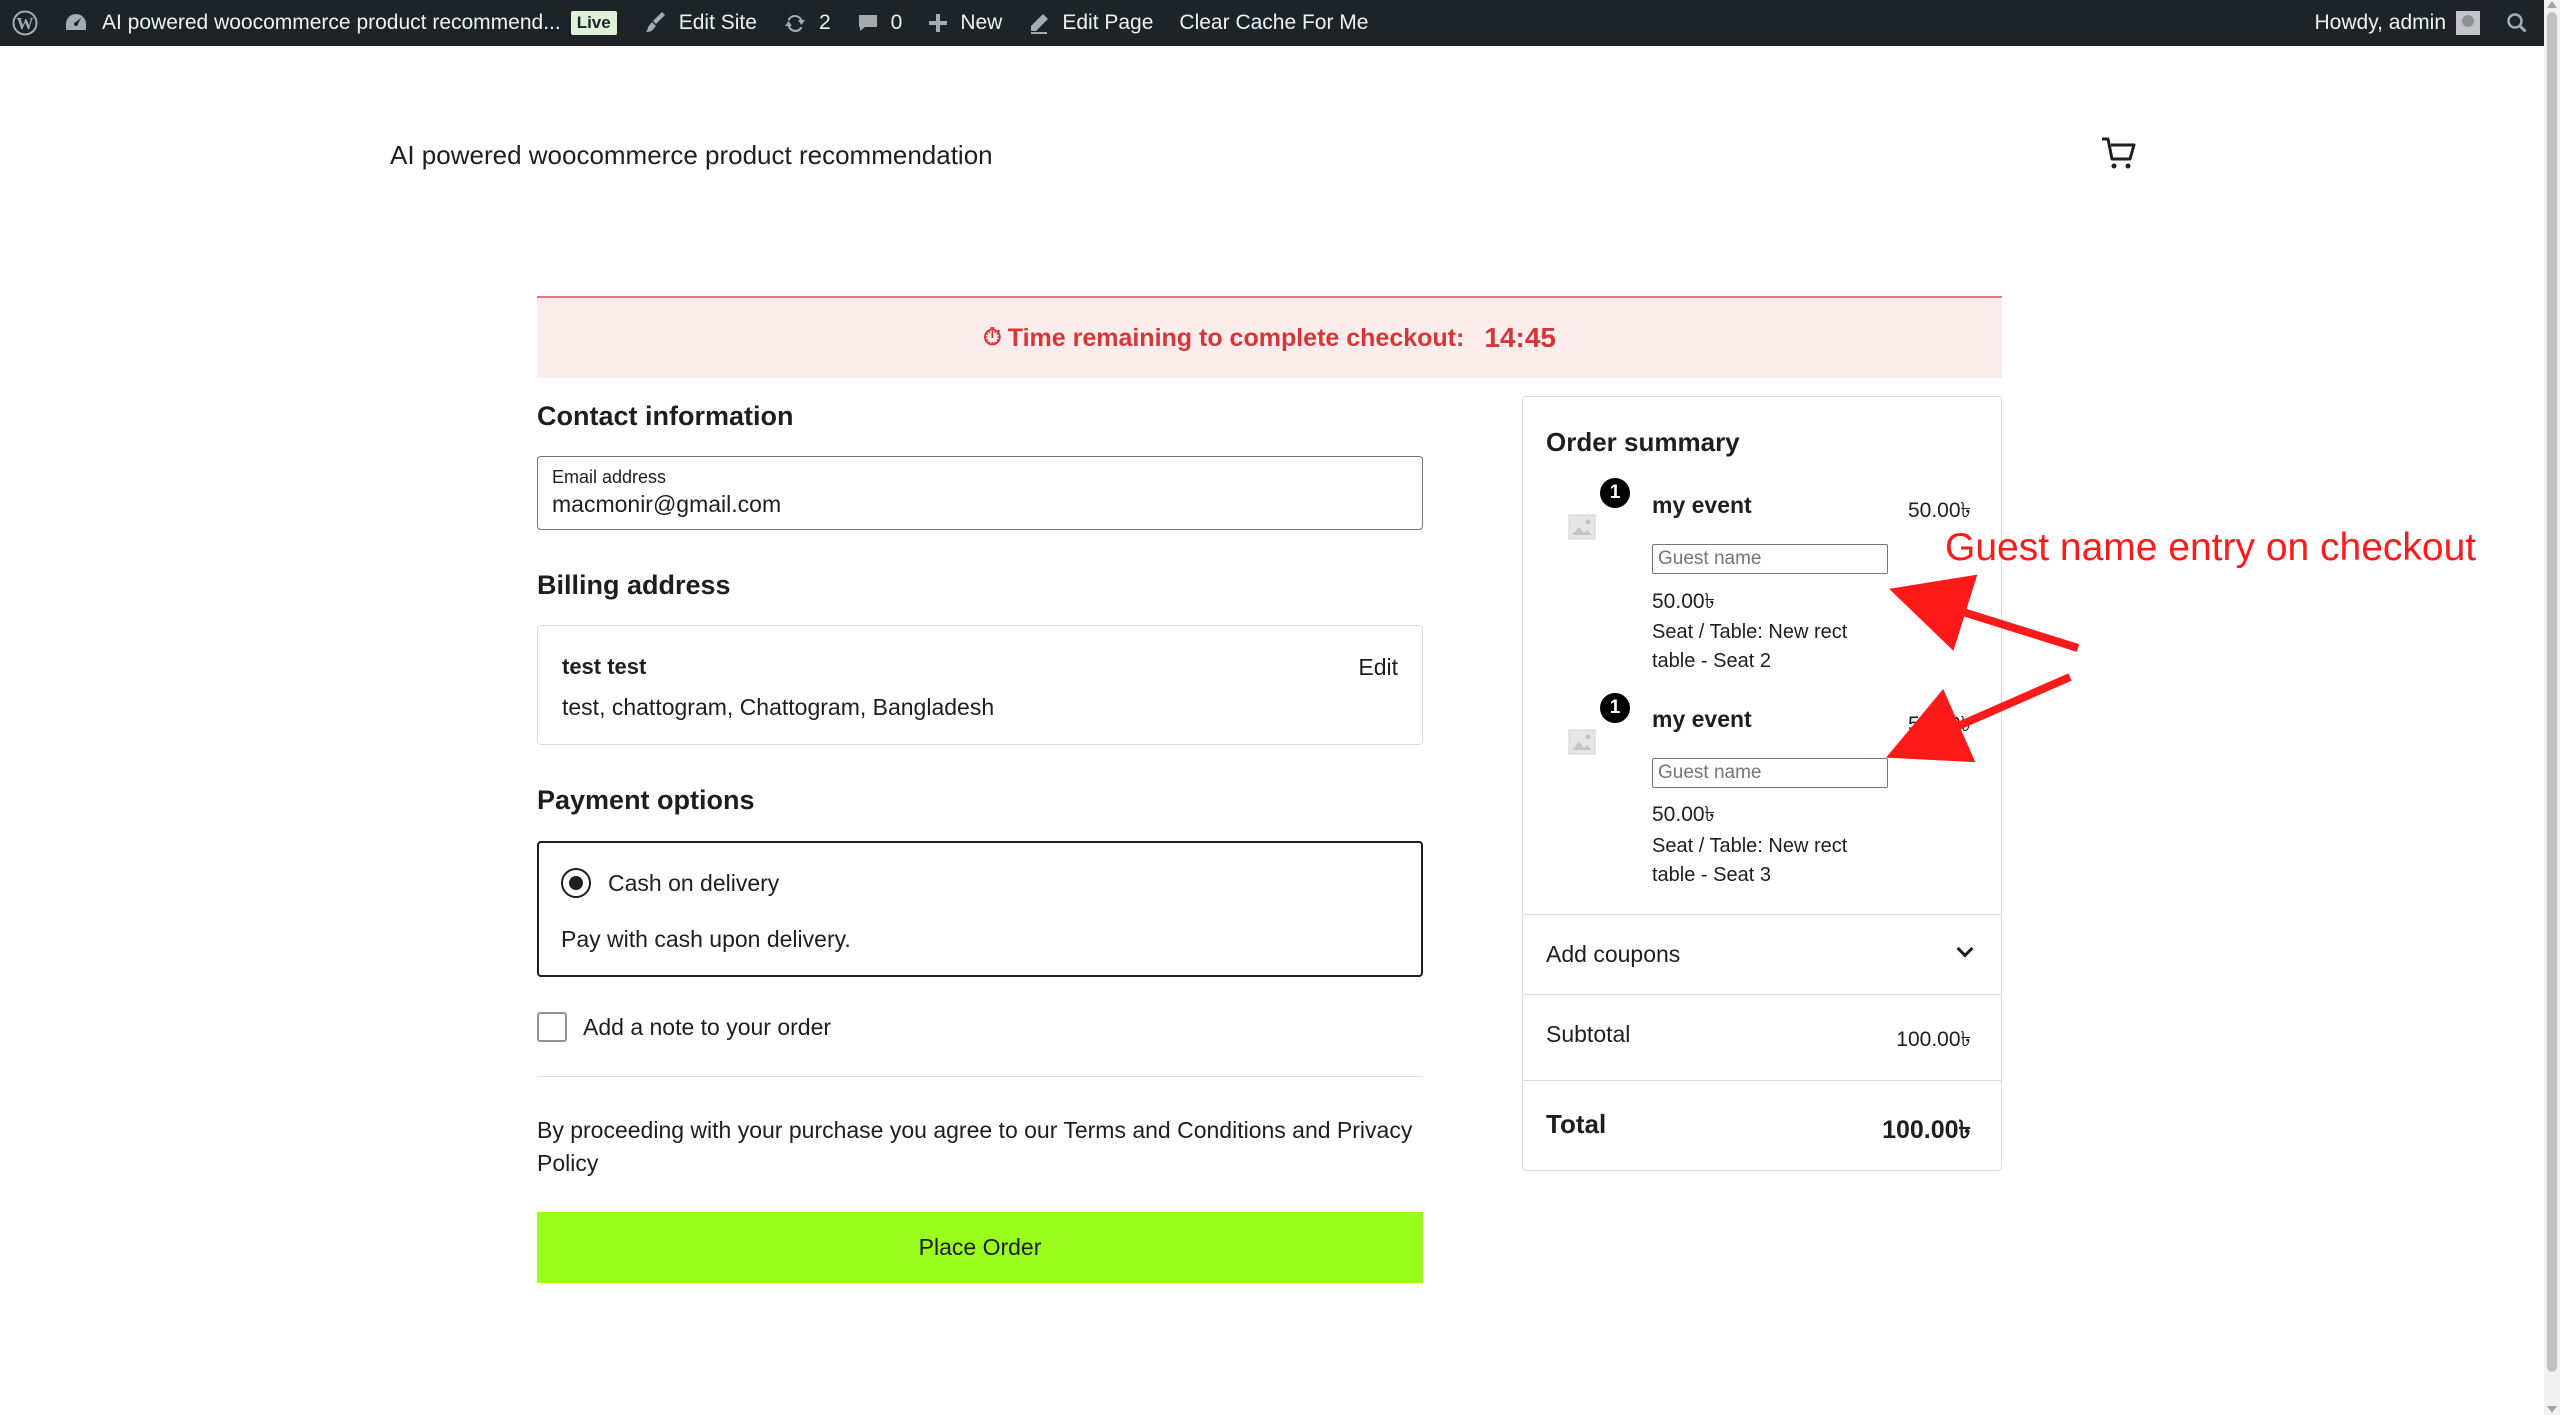 The width and height of the screenshot is (2560, 1415). I want to click on plus-icon, so click(938, 23).